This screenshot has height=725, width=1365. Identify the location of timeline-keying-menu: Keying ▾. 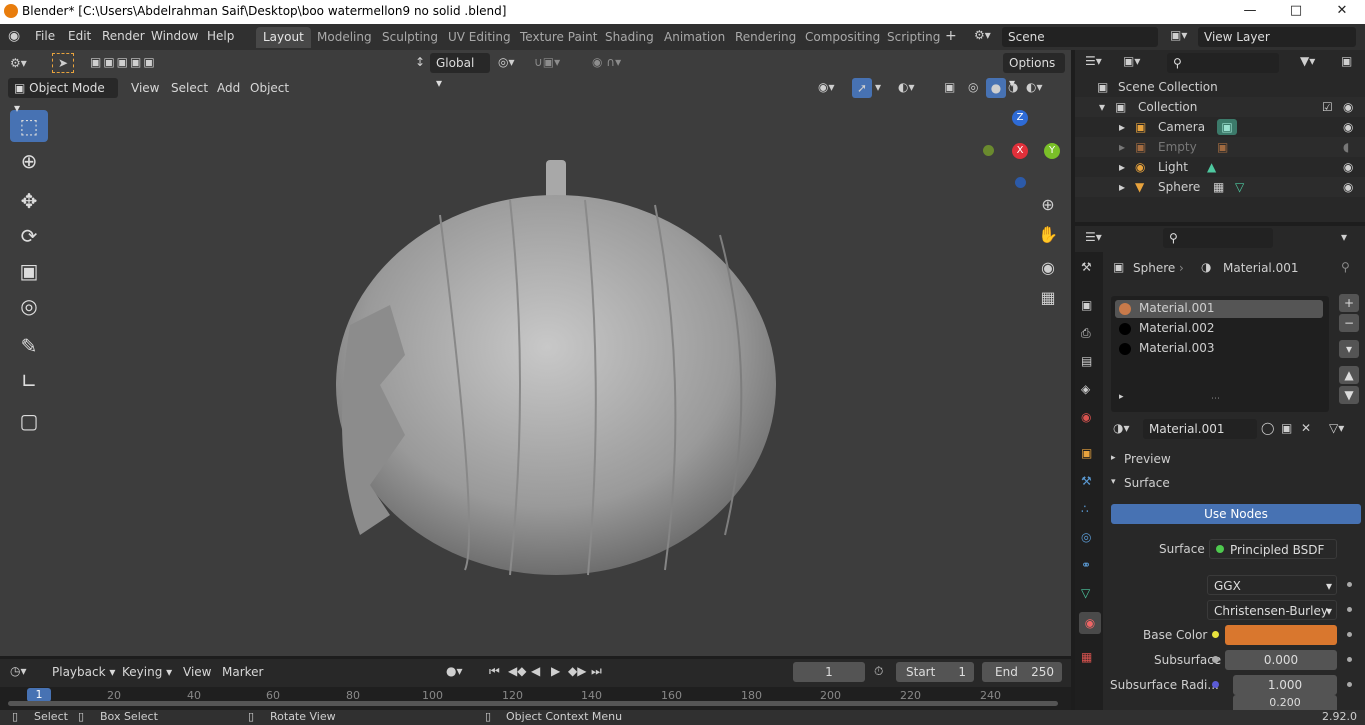
(147, 672).